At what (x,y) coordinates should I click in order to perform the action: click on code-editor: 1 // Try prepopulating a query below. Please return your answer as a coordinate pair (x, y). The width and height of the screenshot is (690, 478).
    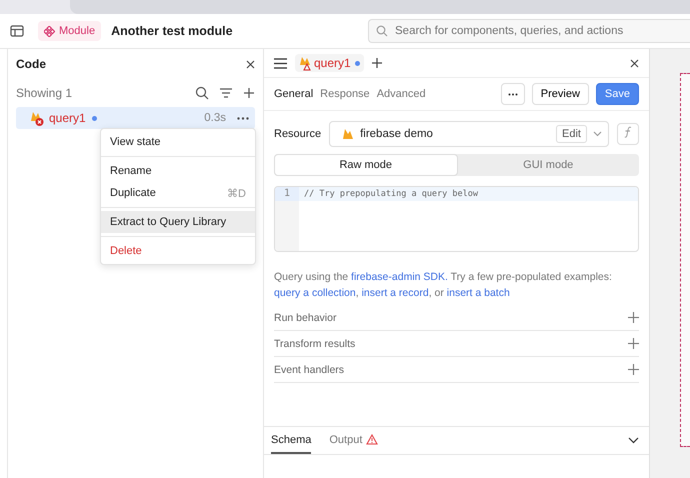
    Looking at the image, I should click on (456, 219).